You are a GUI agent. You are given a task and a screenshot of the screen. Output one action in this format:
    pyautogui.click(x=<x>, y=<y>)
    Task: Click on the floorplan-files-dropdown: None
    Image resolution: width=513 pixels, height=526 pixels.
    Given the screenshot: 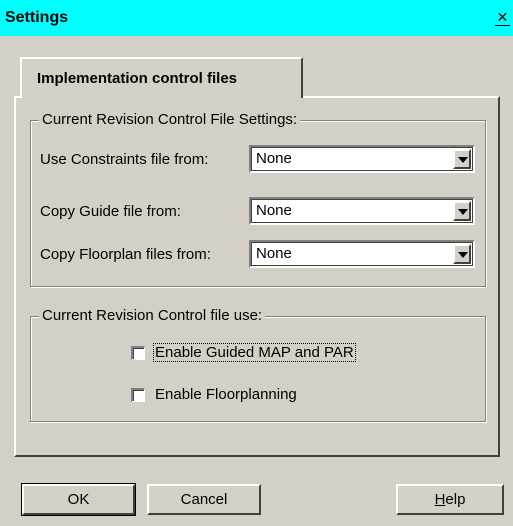 What is the action you would take?
    pyautogui.click(x=362, y=254)
    